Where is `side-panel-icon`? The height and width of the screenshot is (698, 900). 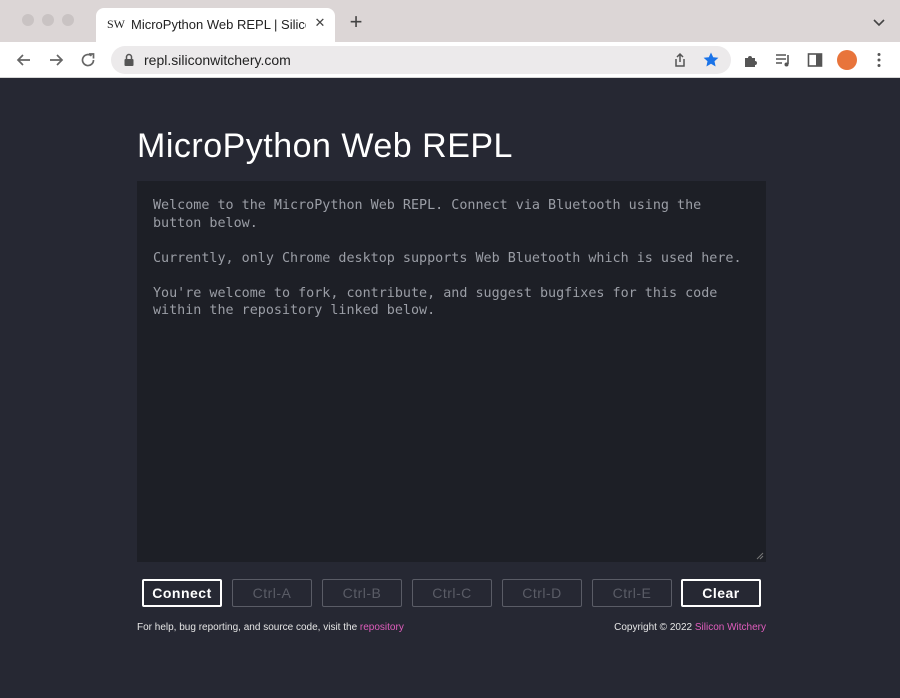
side-panel-icon is located at coordinates (815, 60).